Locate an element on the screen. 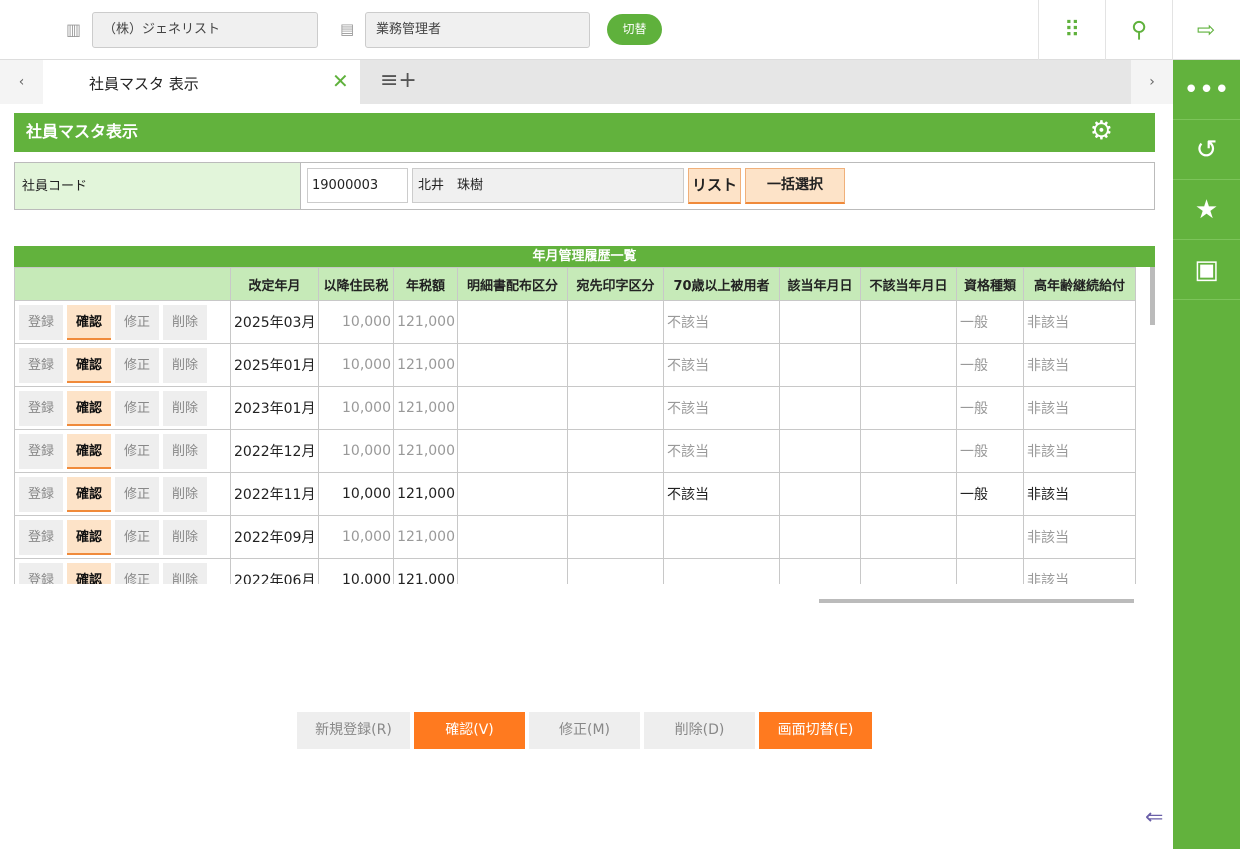  search-icon: ⚲ is located at coordinates (1138, 30).